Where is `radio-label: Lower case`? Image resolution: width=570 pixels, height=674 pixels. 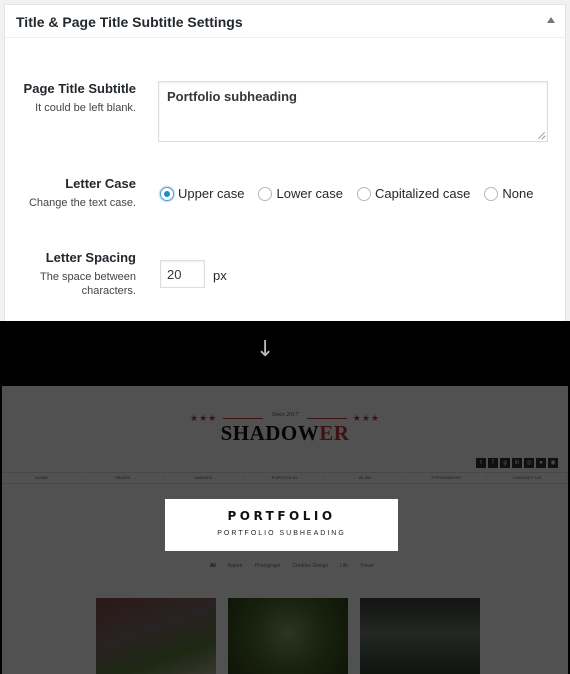
radio-label: Lower case is located at coordinates (309, 193).